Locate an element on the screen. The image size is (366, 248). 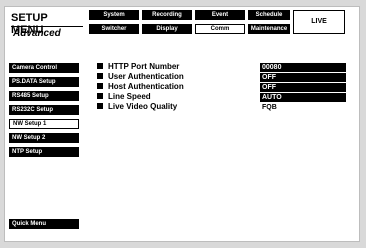
setting-line-speed: Line Speed is located at coordinates (124, 96).